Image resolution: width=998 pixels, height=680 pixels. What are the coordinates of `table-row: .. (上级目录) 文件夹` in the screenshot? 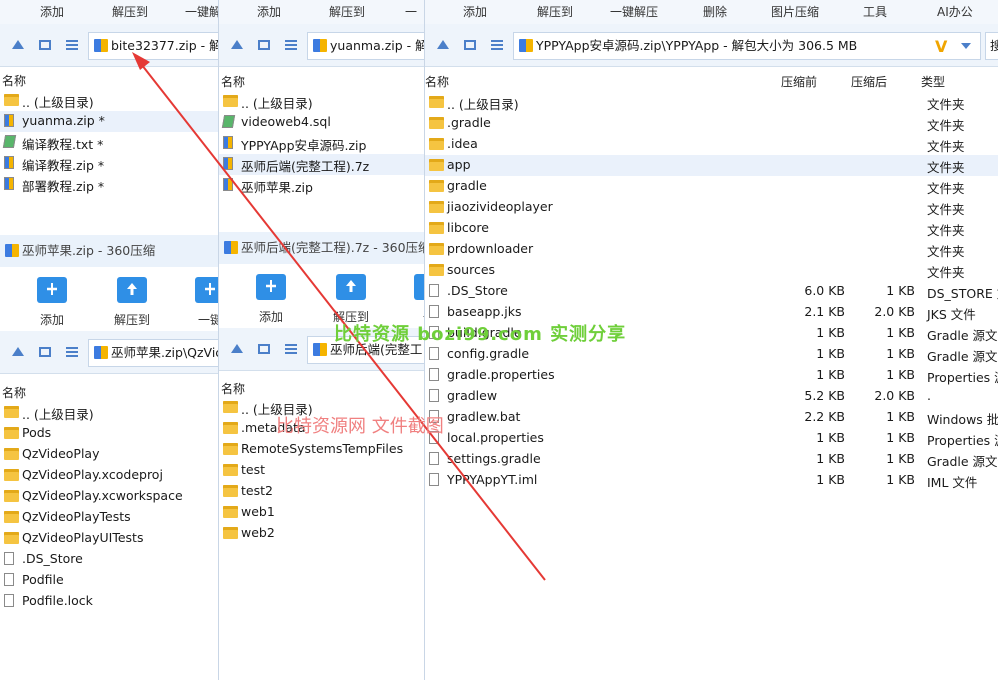 It's located at (711, 102).